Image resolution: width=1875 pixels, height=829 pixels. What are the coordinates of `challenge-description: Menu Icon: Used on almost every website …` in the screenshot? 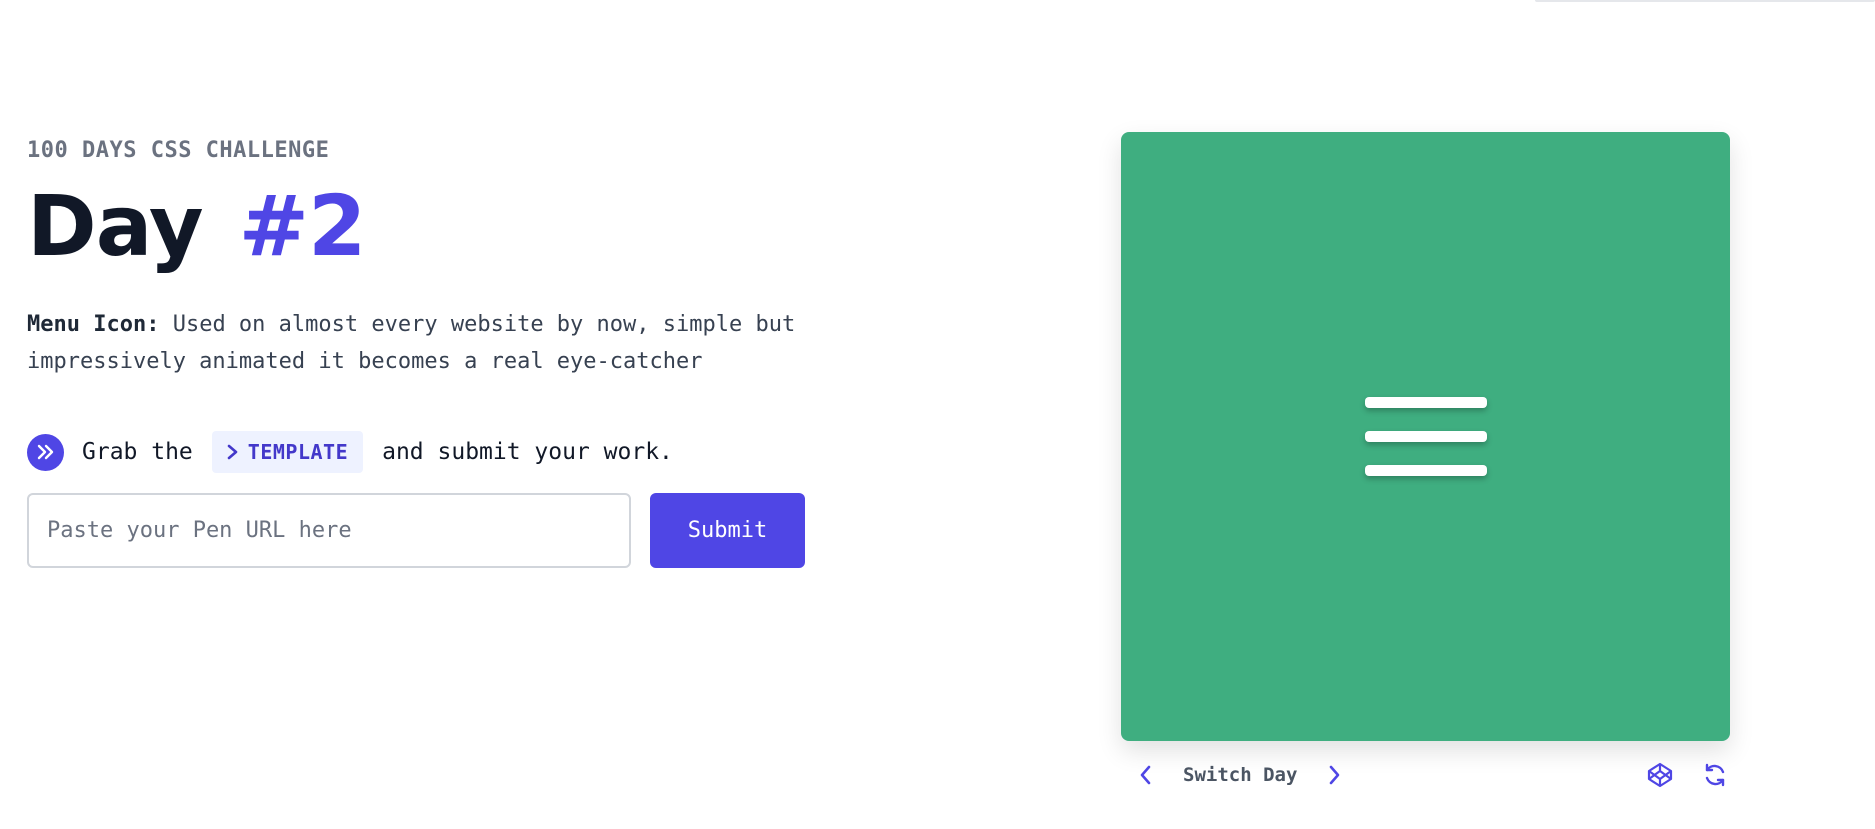 It's located at (427, 343).